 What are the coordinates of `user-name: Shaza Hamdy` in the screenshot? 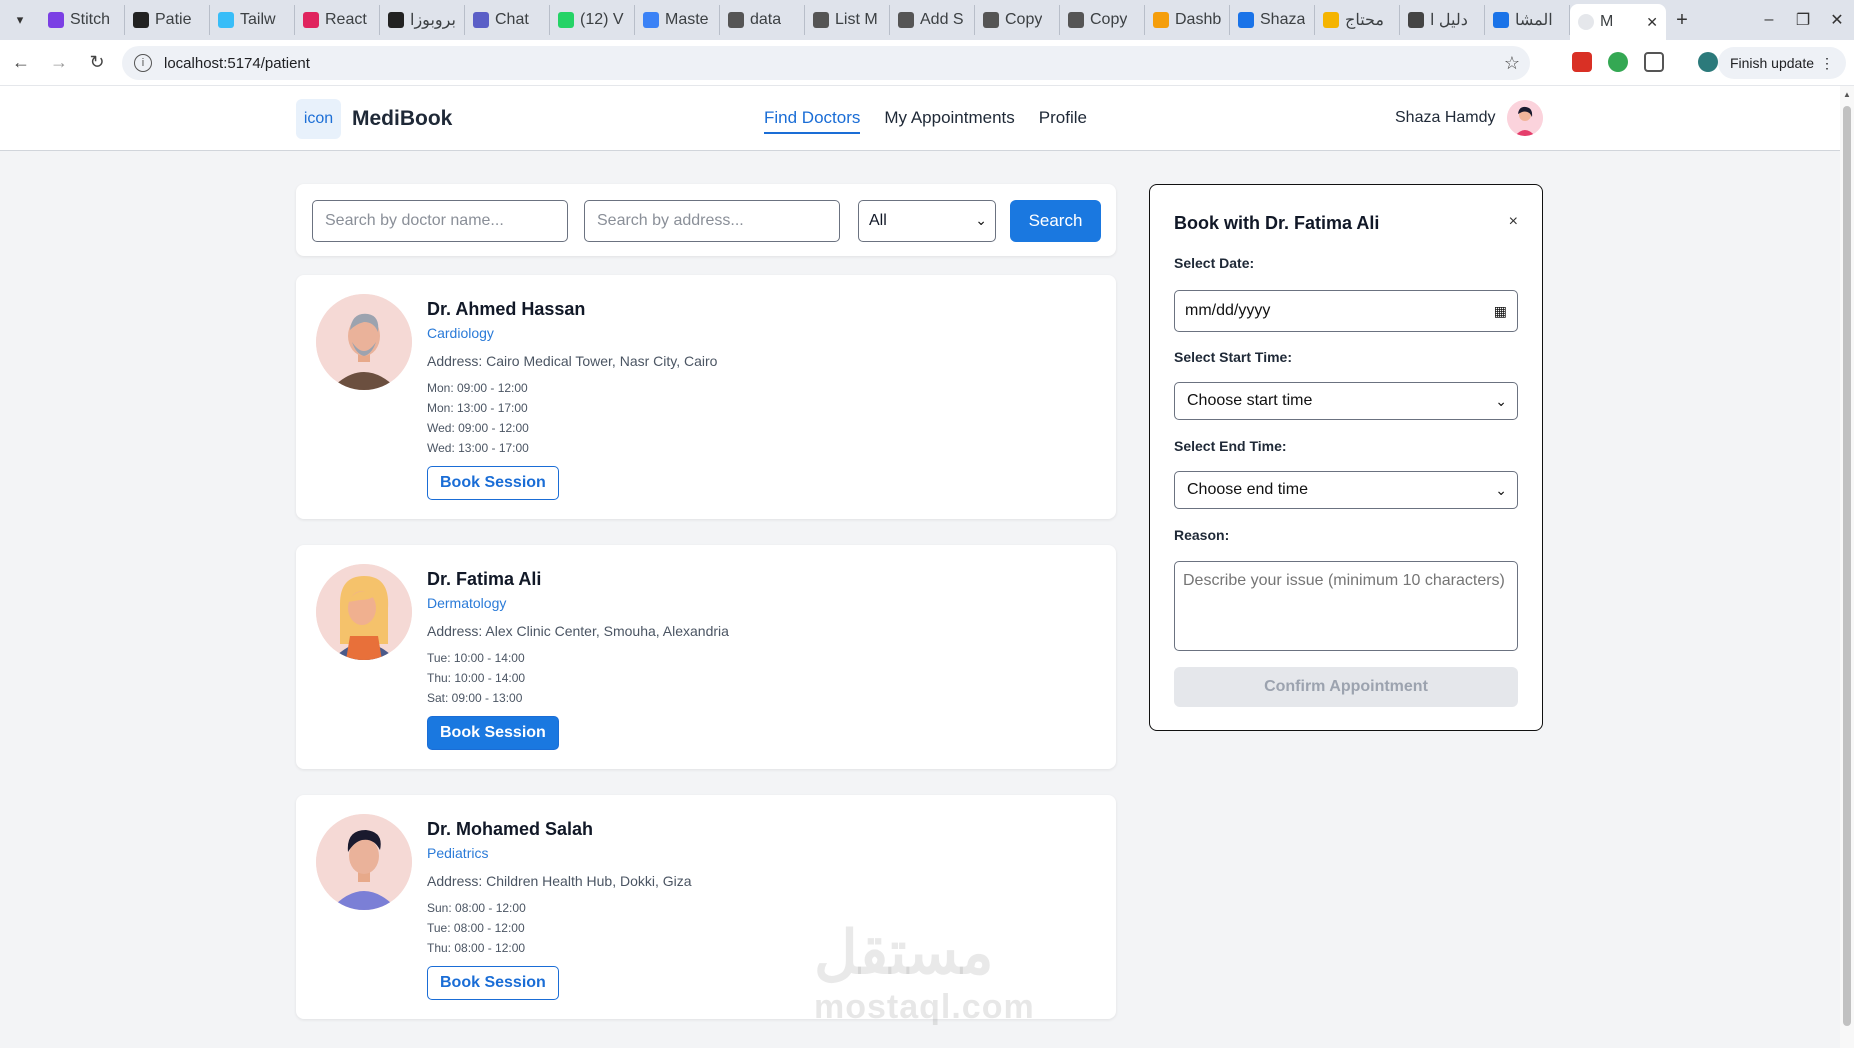 It's located at (1445, 118).